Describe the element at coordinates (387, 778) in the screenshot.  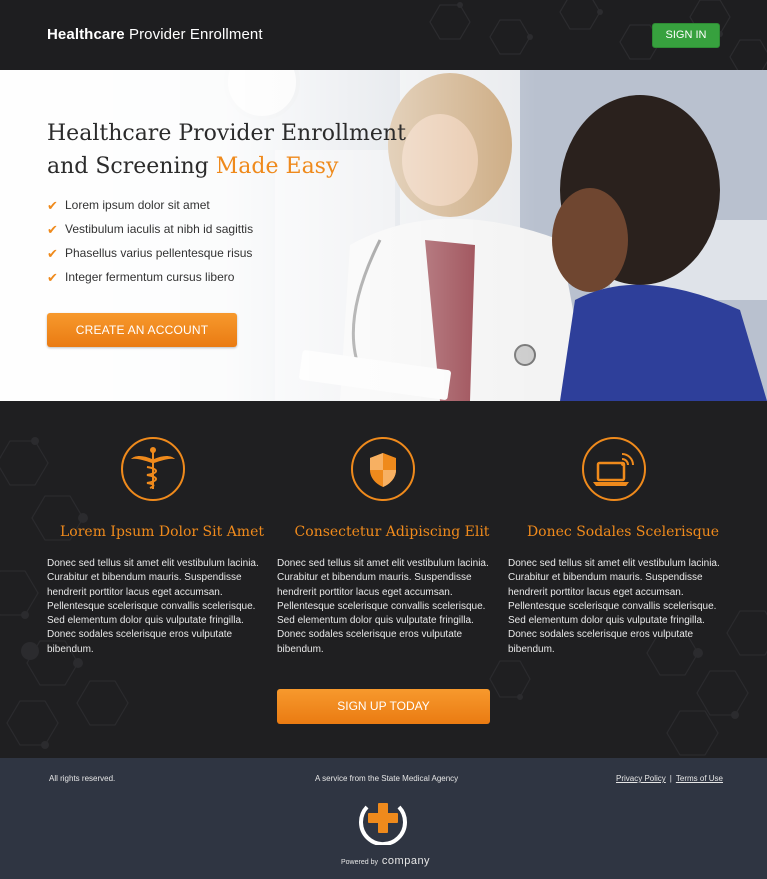
I see `service-text: A service from the State Medical Agency` at that location.